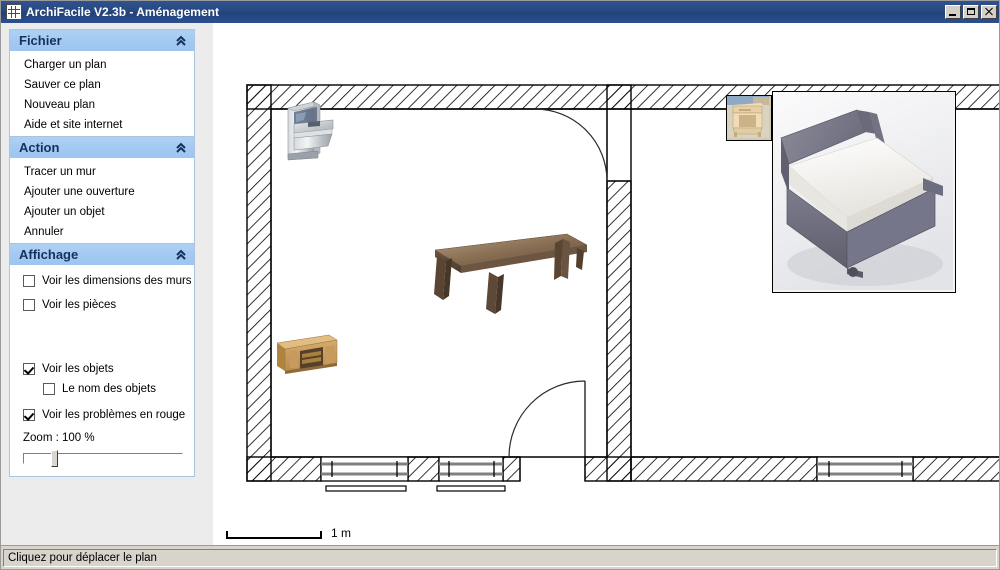  I want to click on checkbox-row-voir-objets: Voir les objets, so click(102, 347).